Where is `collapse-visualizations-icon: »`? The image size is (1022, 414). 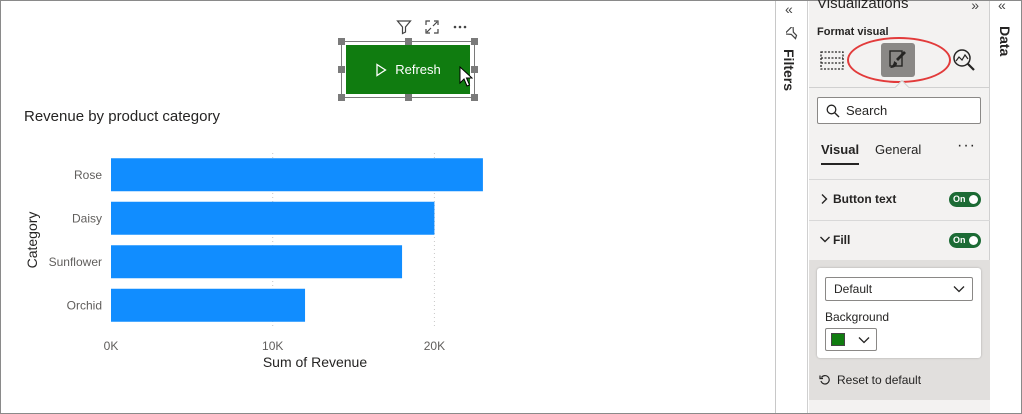
collapse-visualizations-icon: » is located at coordinates (975, 6).